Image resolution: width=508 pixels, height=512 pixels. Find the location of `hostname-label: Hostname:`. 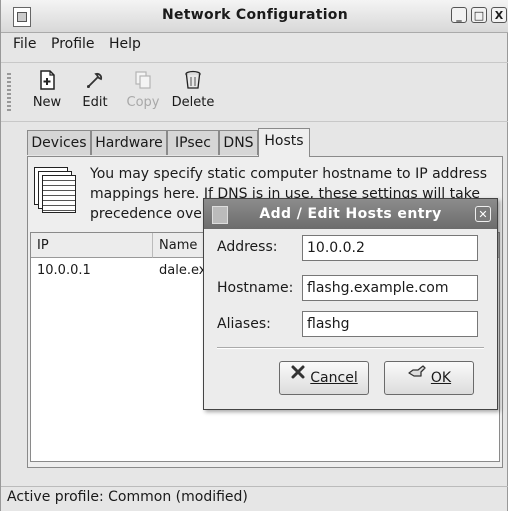

hostname-label: Hostname: is located at coordinates (255, 288).